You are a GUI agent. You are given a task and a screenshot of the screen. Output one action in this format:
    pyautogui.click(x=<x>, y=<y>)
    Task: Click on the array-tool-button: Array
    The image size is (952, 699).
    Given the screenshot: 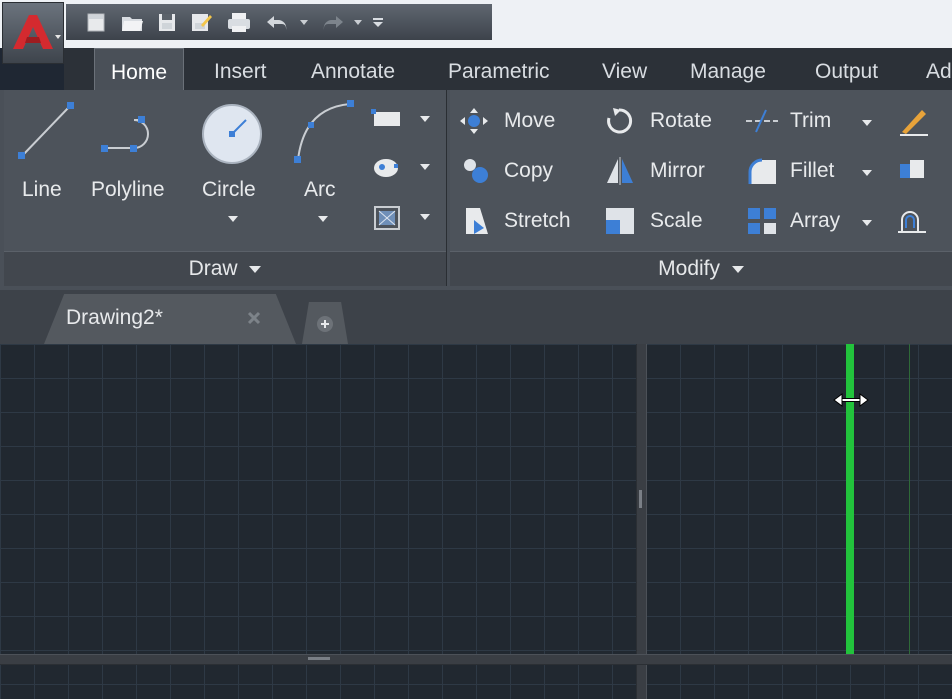 What is the action you would take?
    pyautogui.click(x=810, y=221)
    